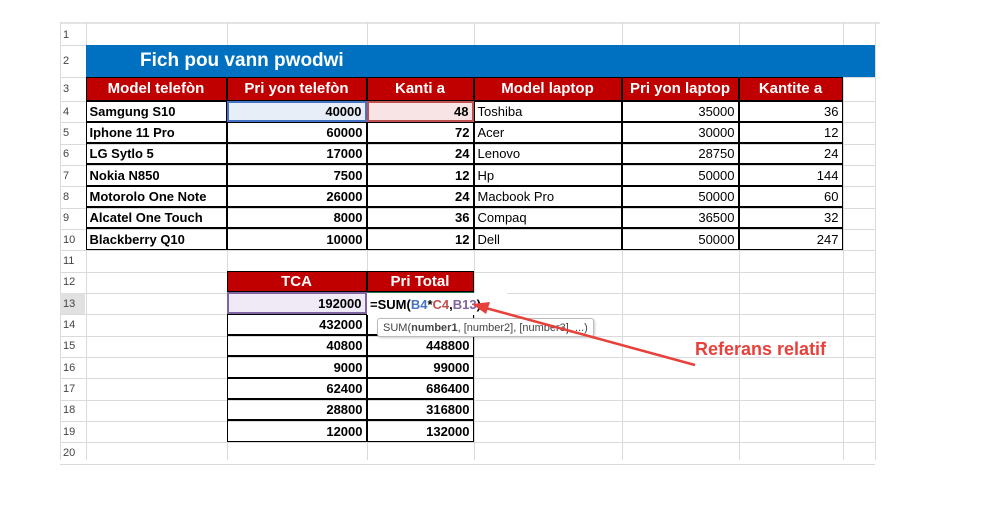 This screenshot has height=518, width=988. Describe the element at coordinates (584, 334) in the screenshot. I see `annotation-arrow-icon` at that location.